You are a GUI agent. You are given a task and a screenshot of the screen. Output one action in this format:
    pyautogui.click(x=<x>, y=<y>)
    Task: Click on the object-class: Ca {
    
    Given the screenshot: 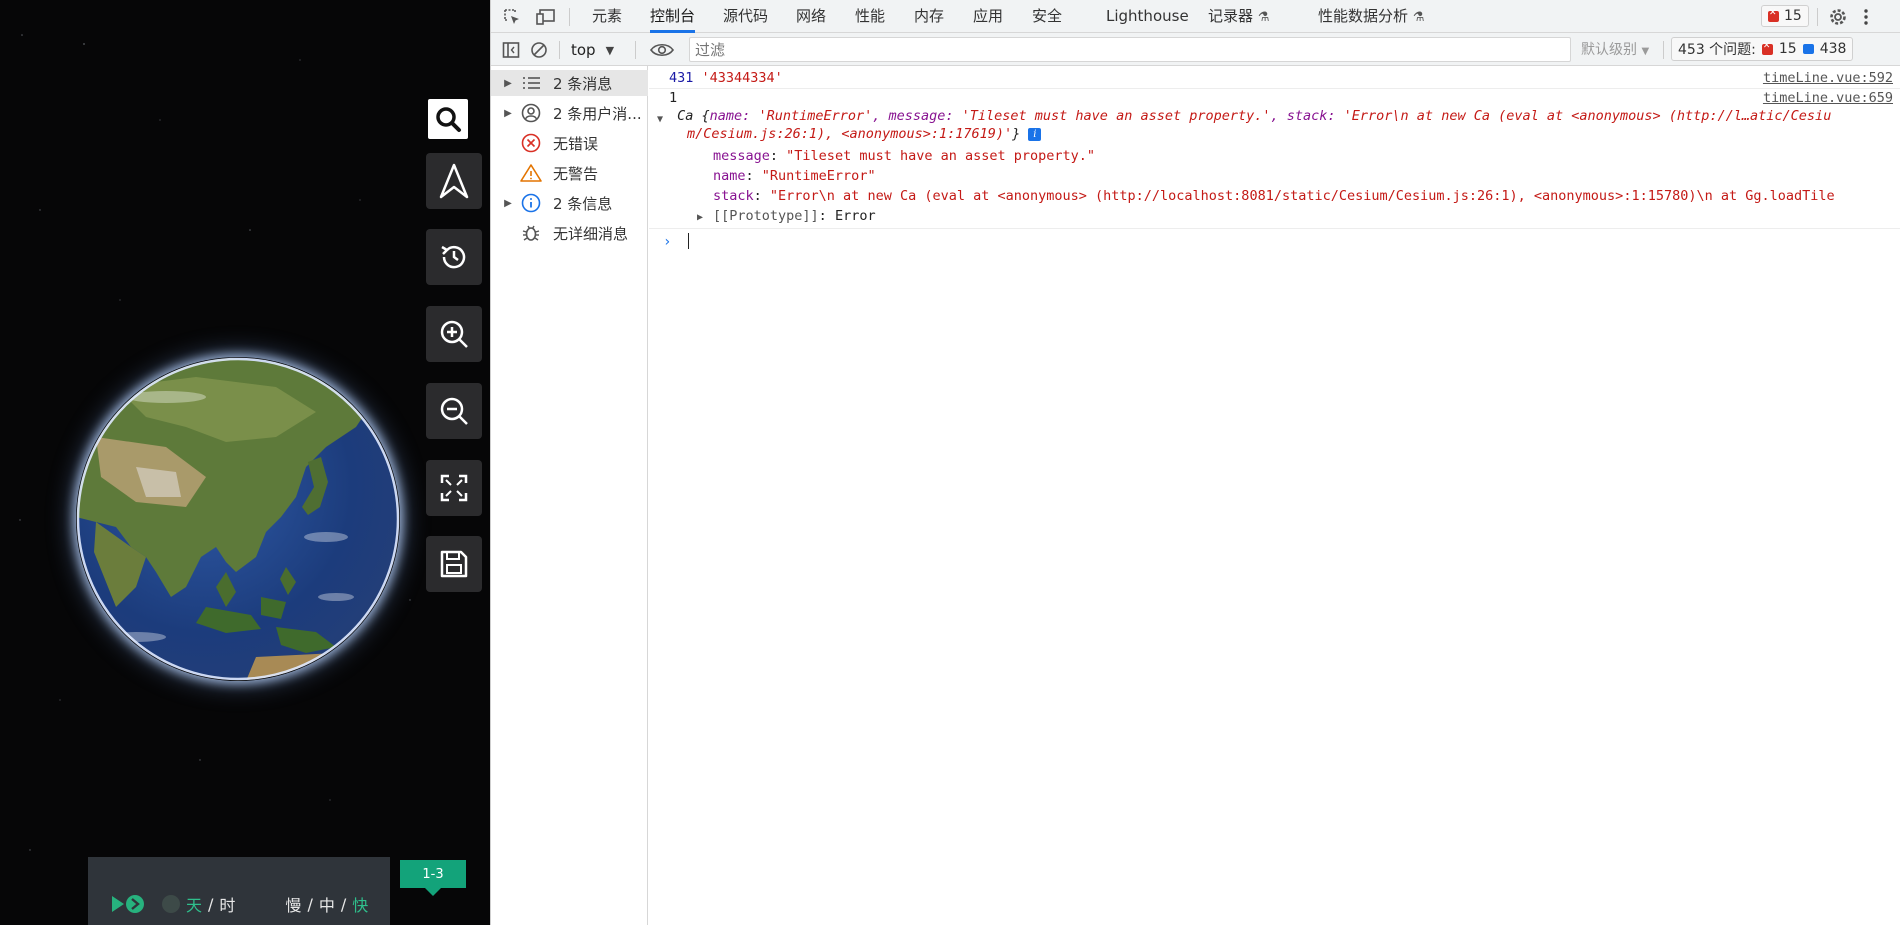 What is the action you would take?
    pyautogui.click(x=693, y=116)
    